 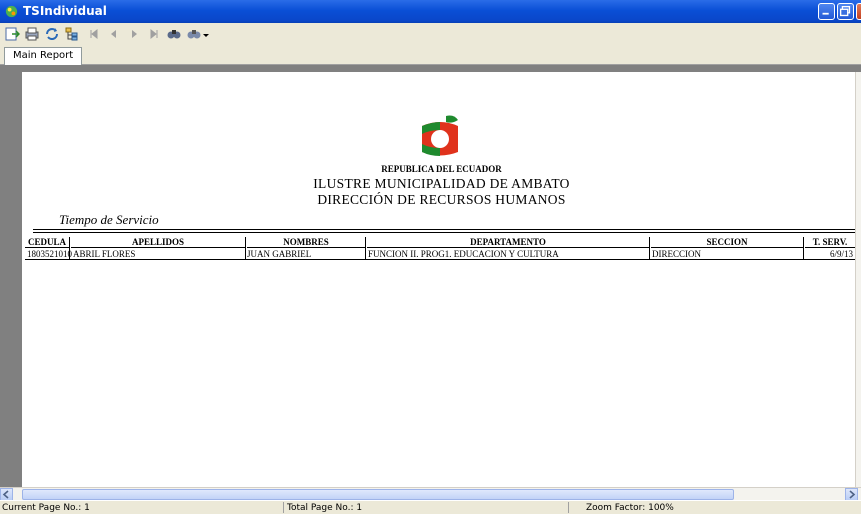 I want to click on restore-button, so click(x=845, y=11).